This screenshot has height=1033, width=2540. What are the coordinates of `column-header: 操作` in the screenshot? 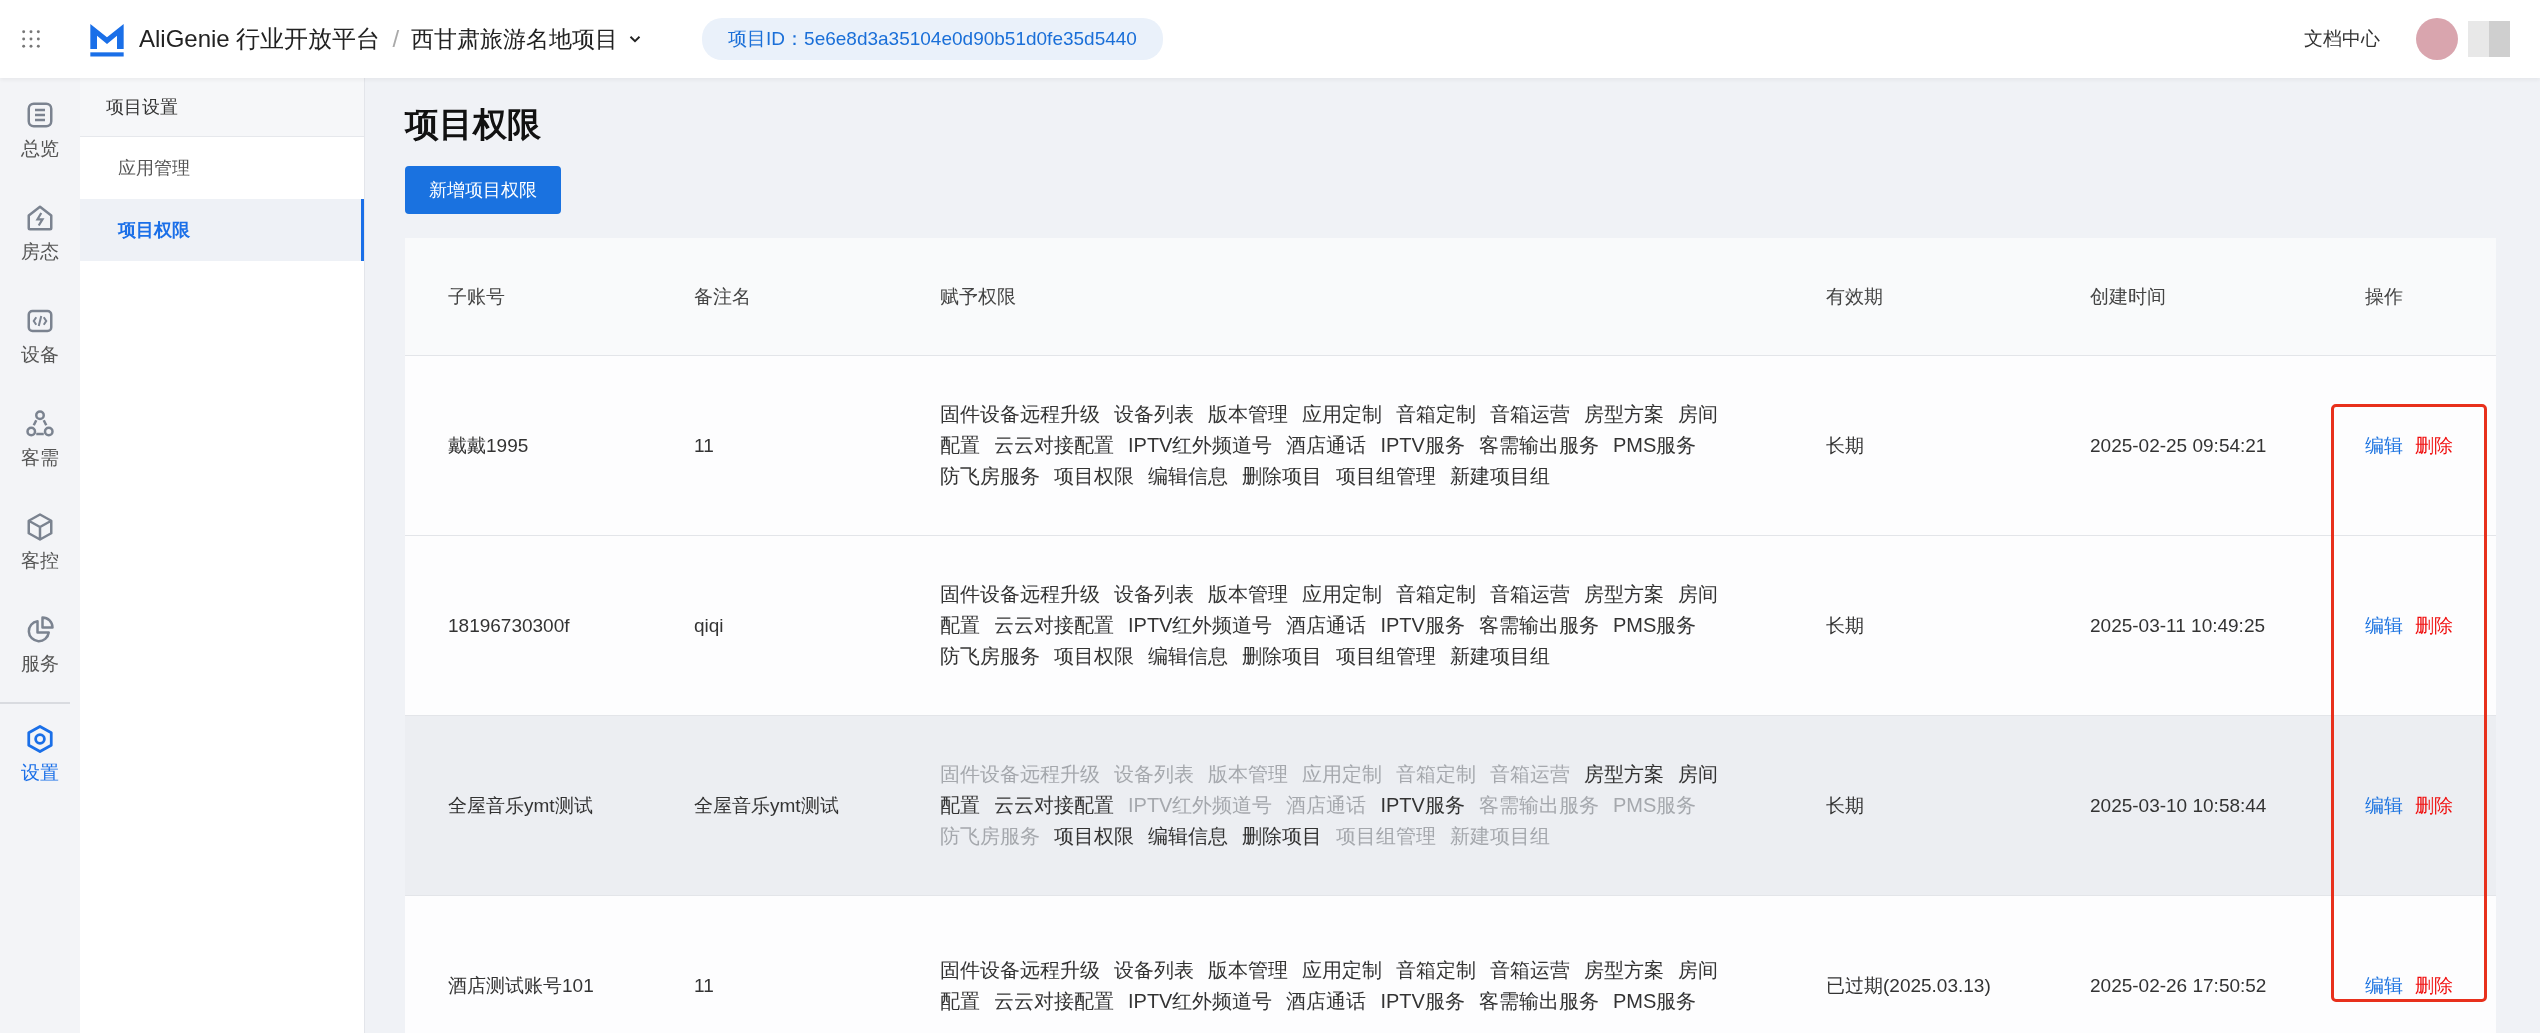 It's located at (2384, 296).